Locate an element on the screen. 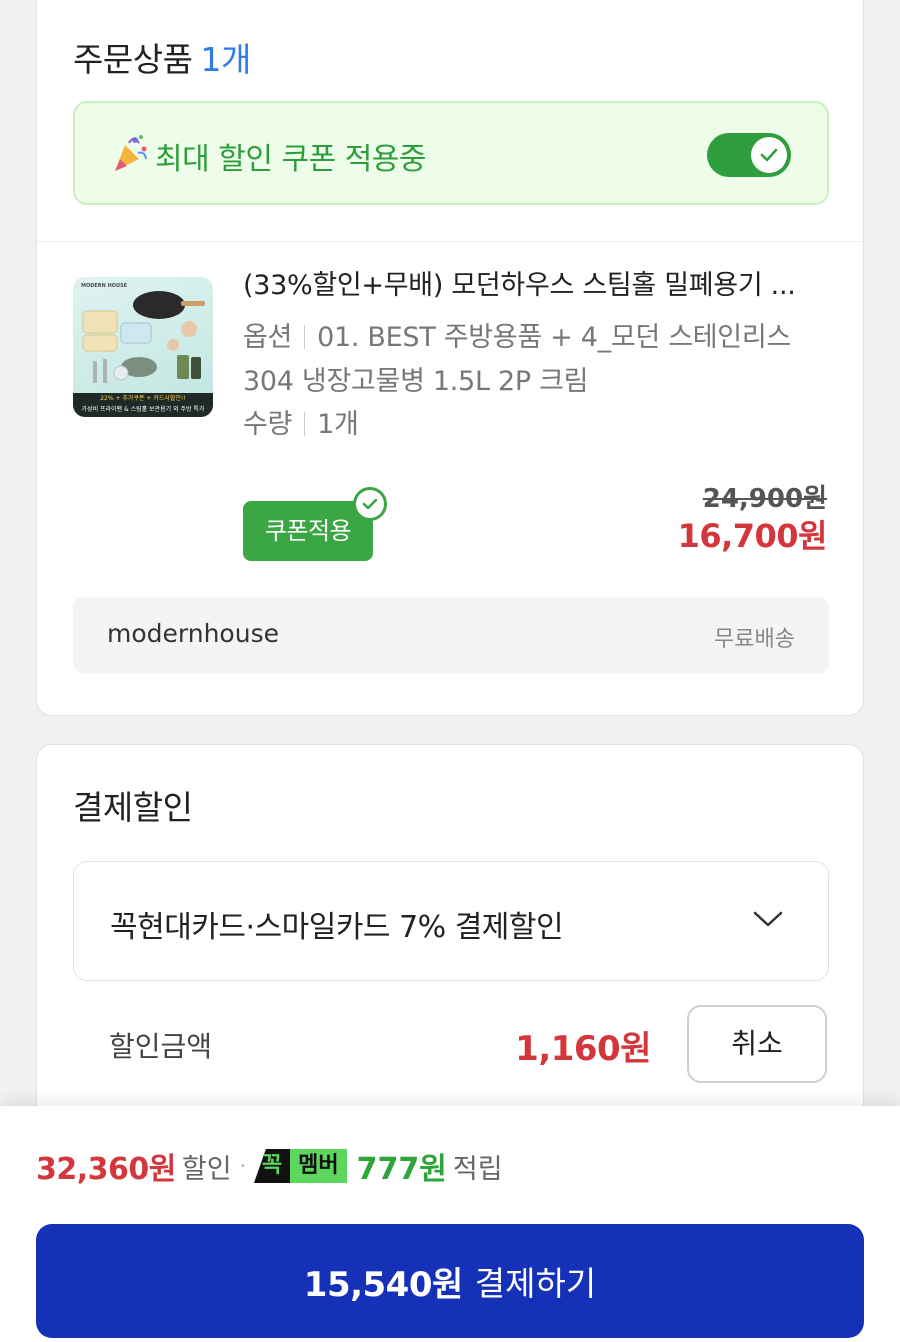  pay-button: 15,540원 결제하기 is located at coordinates (450, 1281).